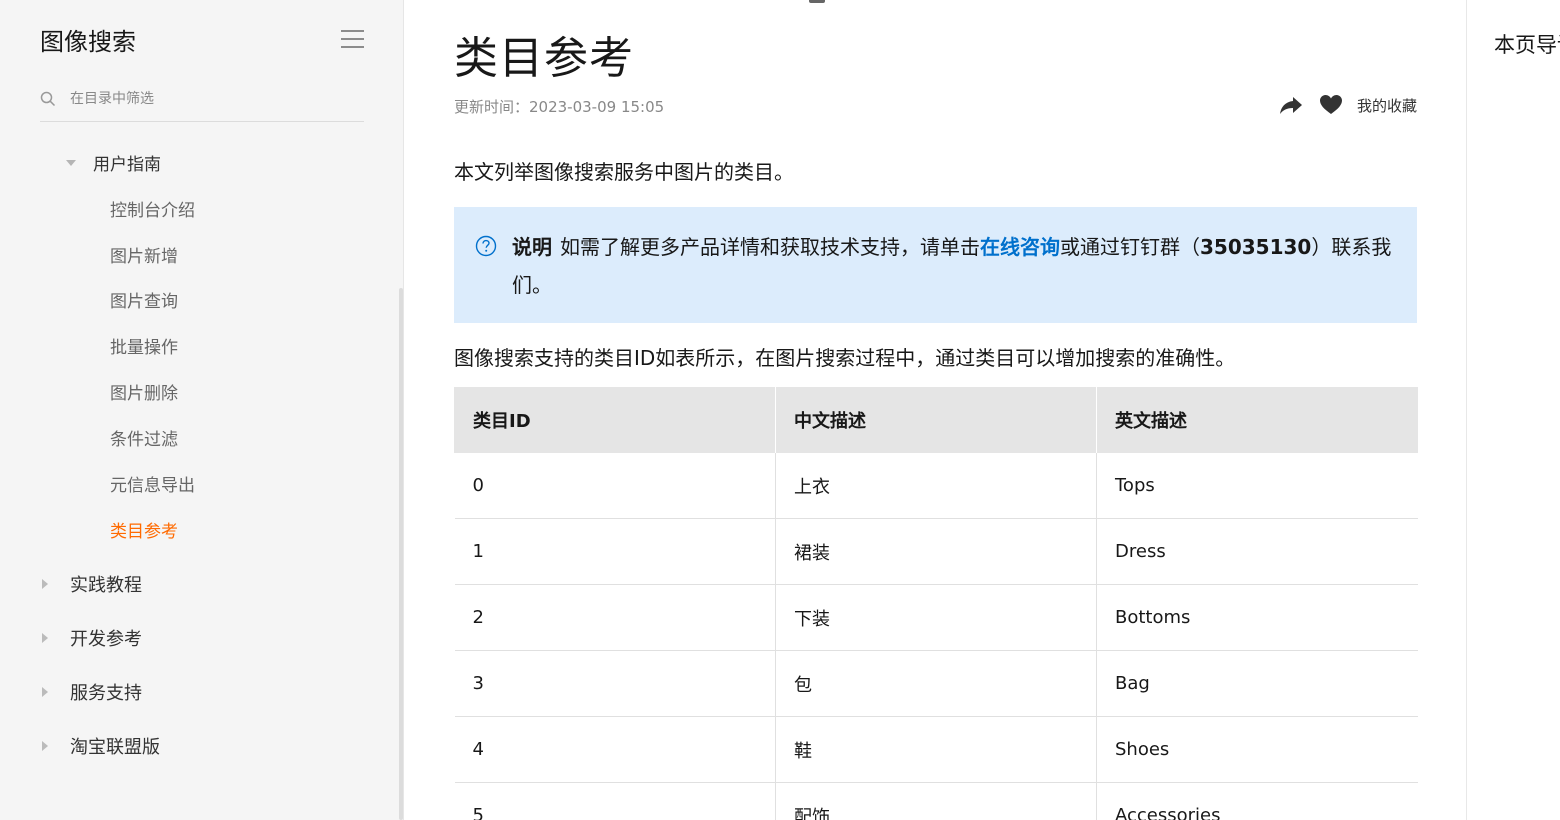 This screenshot has height=820, width=1560. I want to click on table-cell: 2, so click(615, 617).